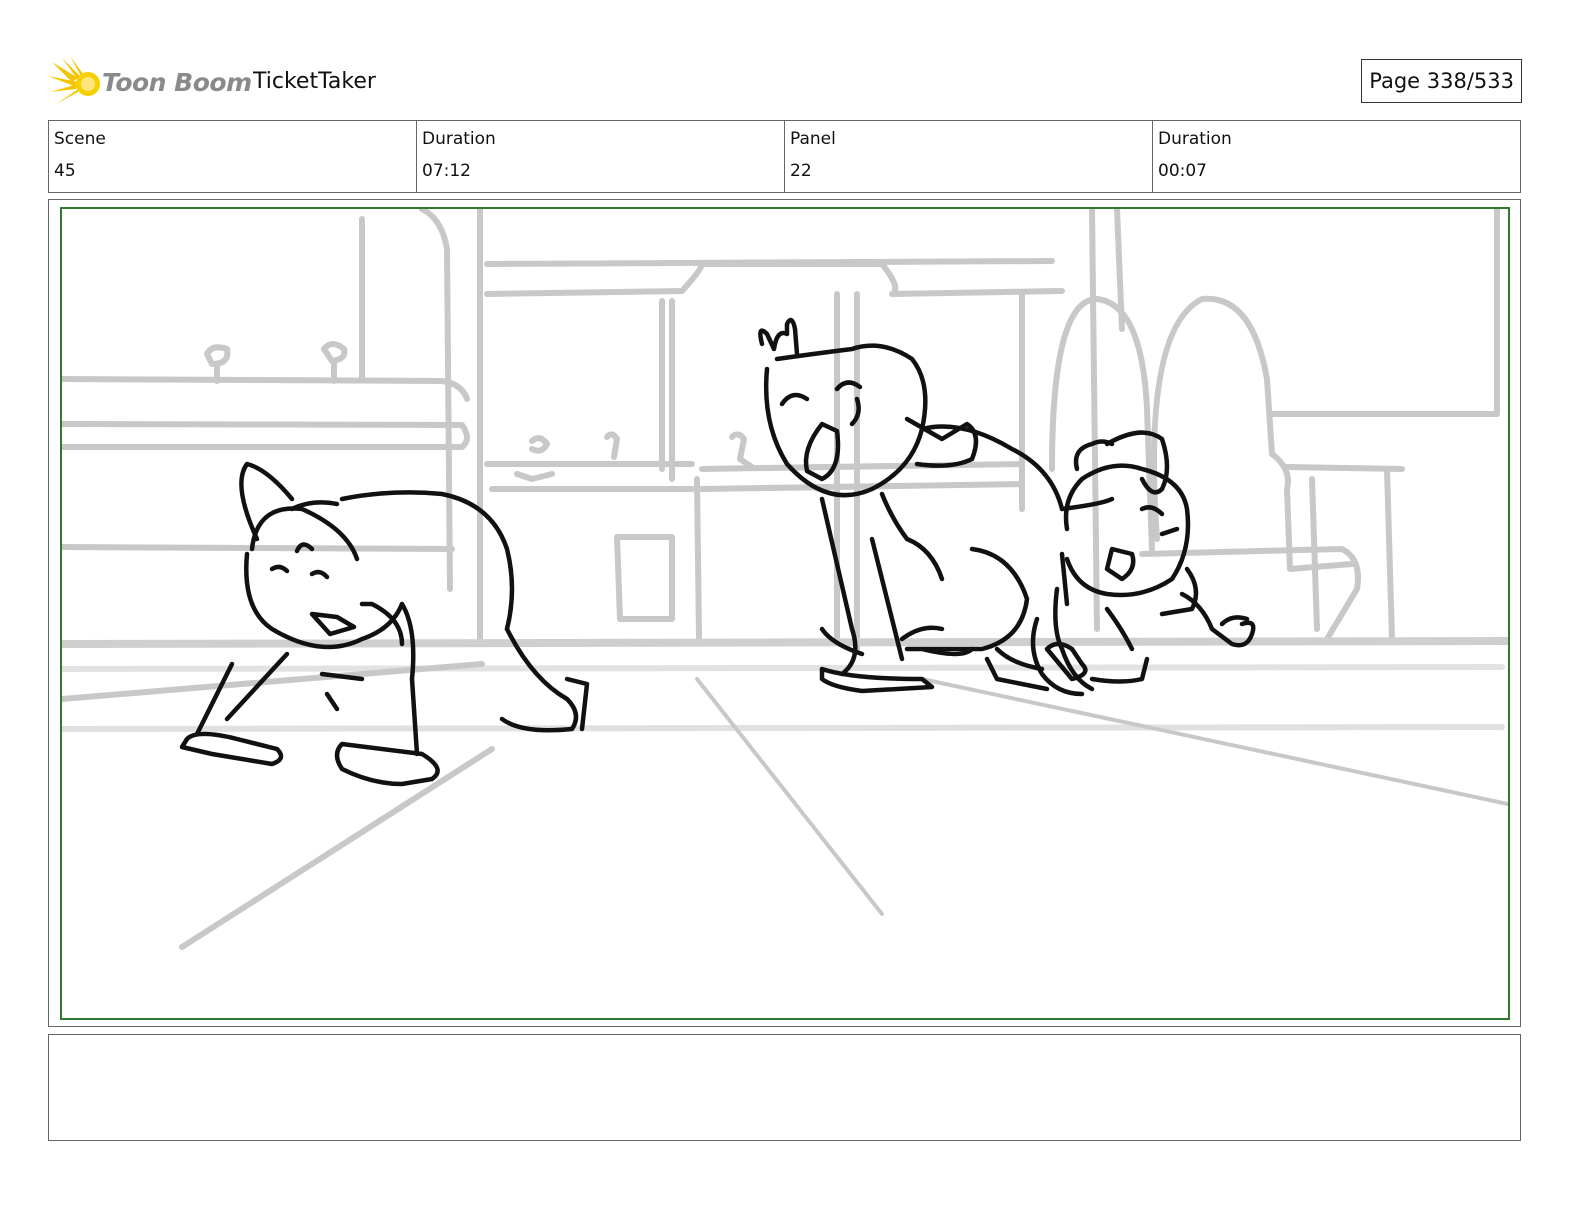 This screenshot has width=1584, height=1224. Describe the element at coordinates (233, 156) in the screenshot. I see `scene-cell: Scene 45` at that location.